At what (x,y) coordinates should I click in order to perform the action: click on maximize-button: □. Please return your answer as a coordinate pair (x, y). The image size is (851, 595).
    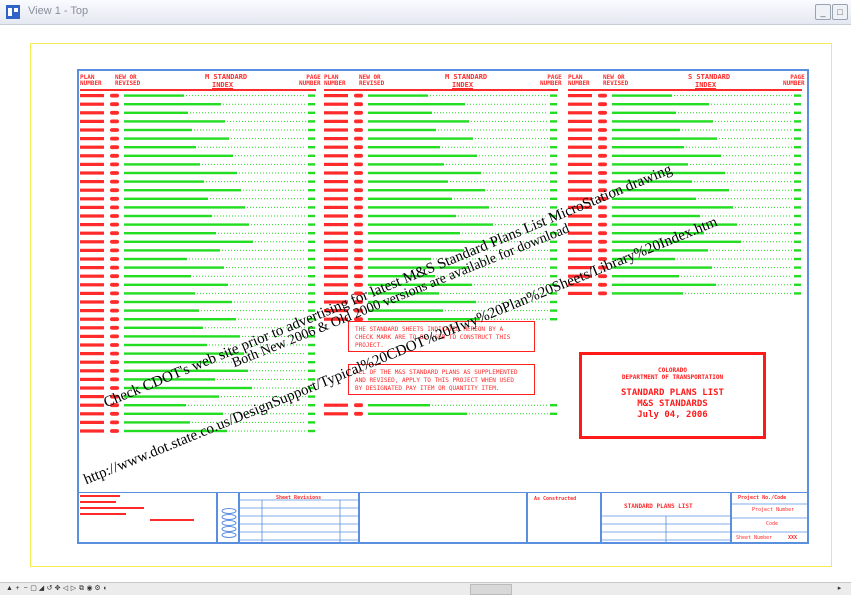
    Looking at the image, I should click on (840, 12).